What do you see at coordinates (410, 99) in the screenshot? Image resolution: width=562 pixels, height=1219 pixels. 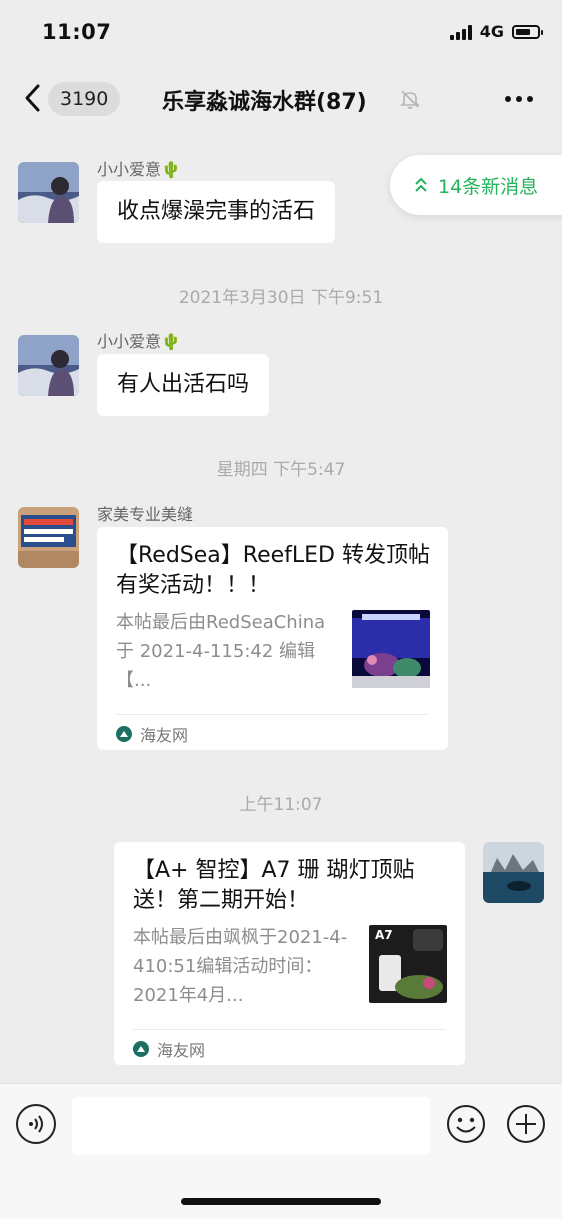 I see `mute-bell-icon` at bounding box center [410, 99].